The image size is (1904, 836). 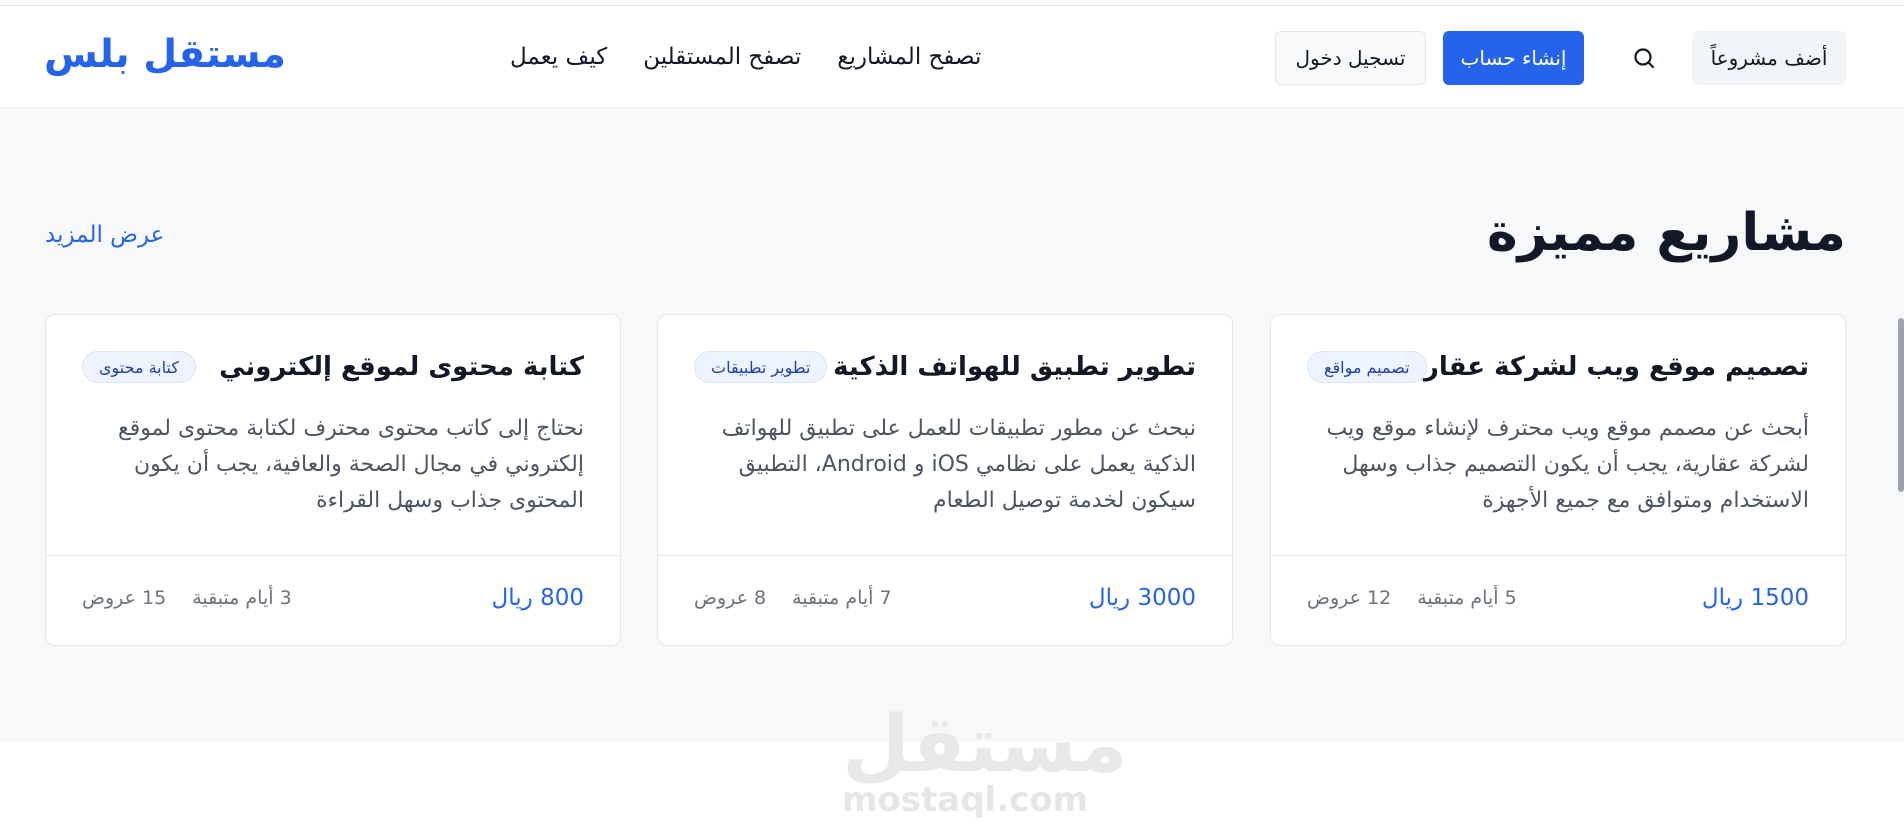 I want to click on search-icon, so click(x=1644, y=58).